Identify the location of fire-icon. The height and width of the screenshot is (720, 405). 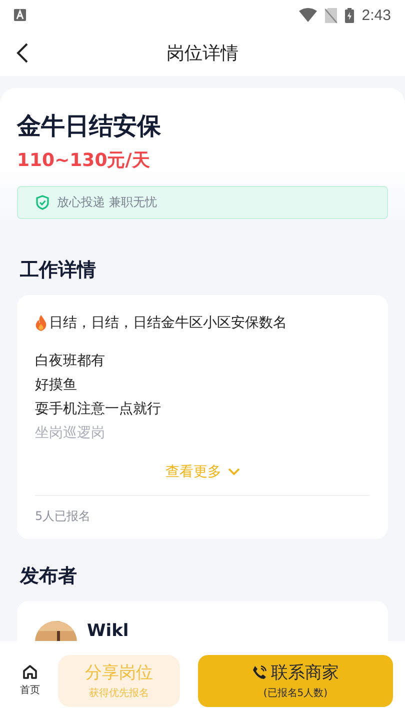
(41, 323).